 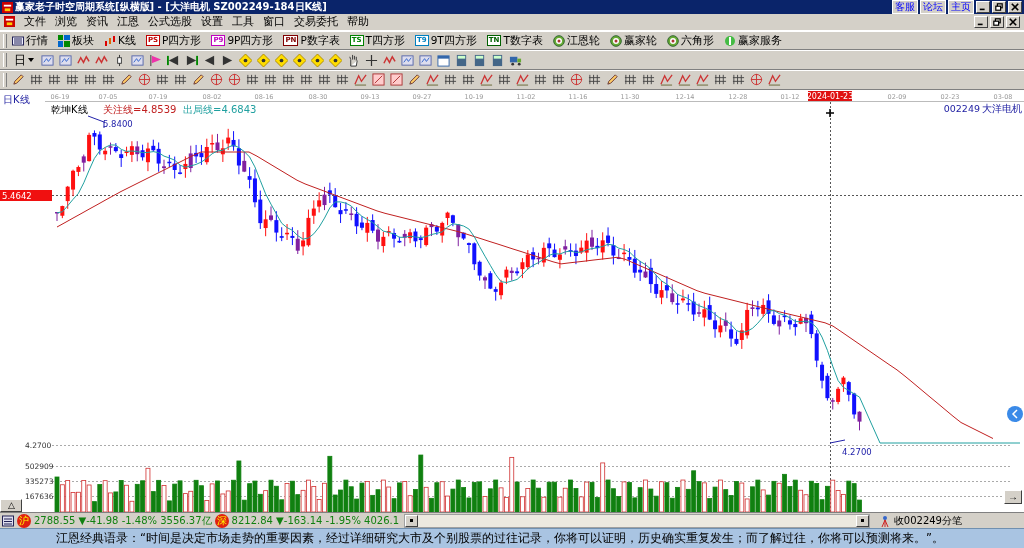 I want to click on high-price-label: 5.8400, so click(x=118, y=123).